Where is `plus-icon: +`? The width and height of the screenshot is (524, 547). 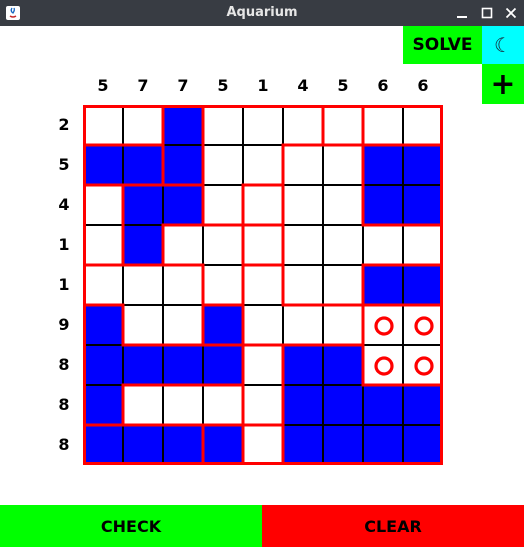
plus-icon: + is located at coordinates (503, 84).